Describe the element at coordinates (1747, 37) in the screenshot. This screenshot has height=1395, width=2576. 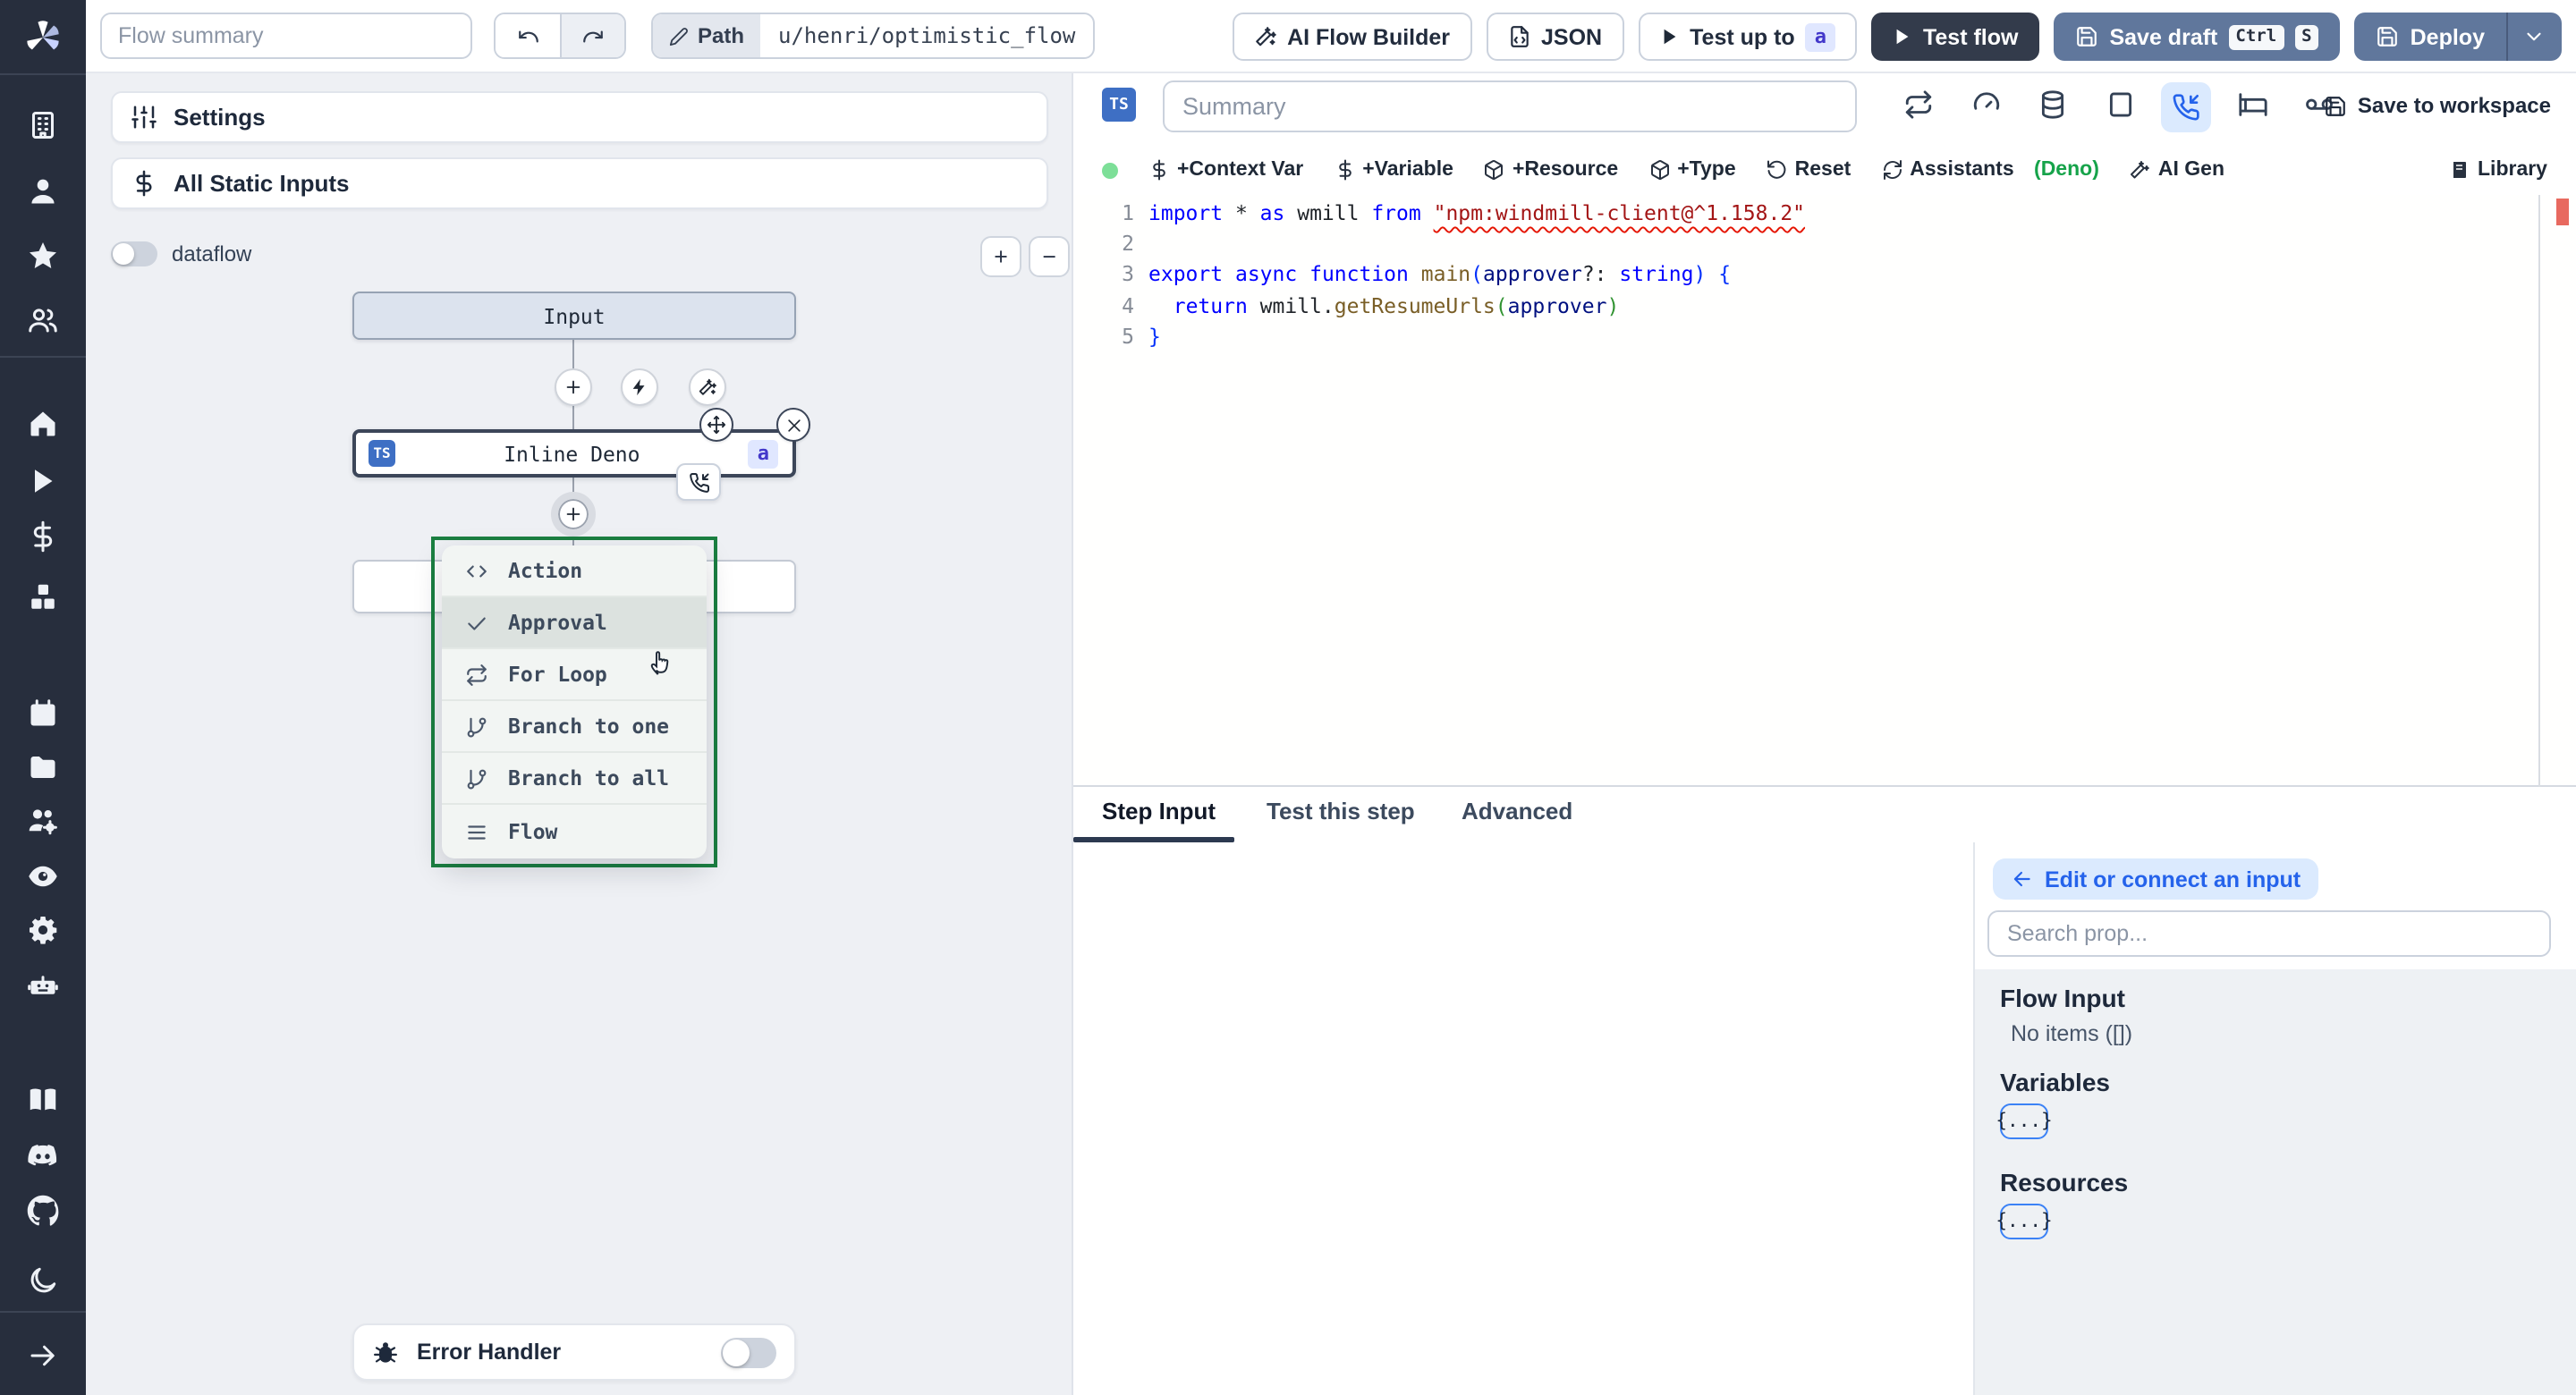
I see `test-up-to-button: Test up to a` at that location.